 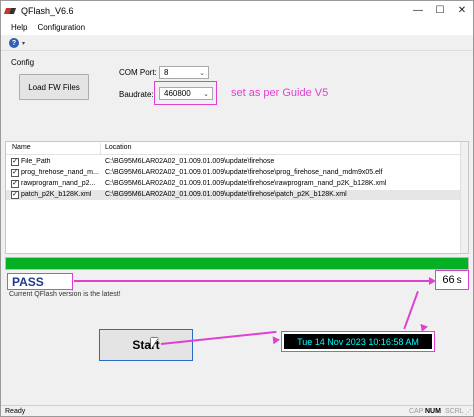 What do you see at coordinates (280, 93) in the screenshot?
I see `guide-annotation: set as per Guide V5` at bounding box center [280, 93].